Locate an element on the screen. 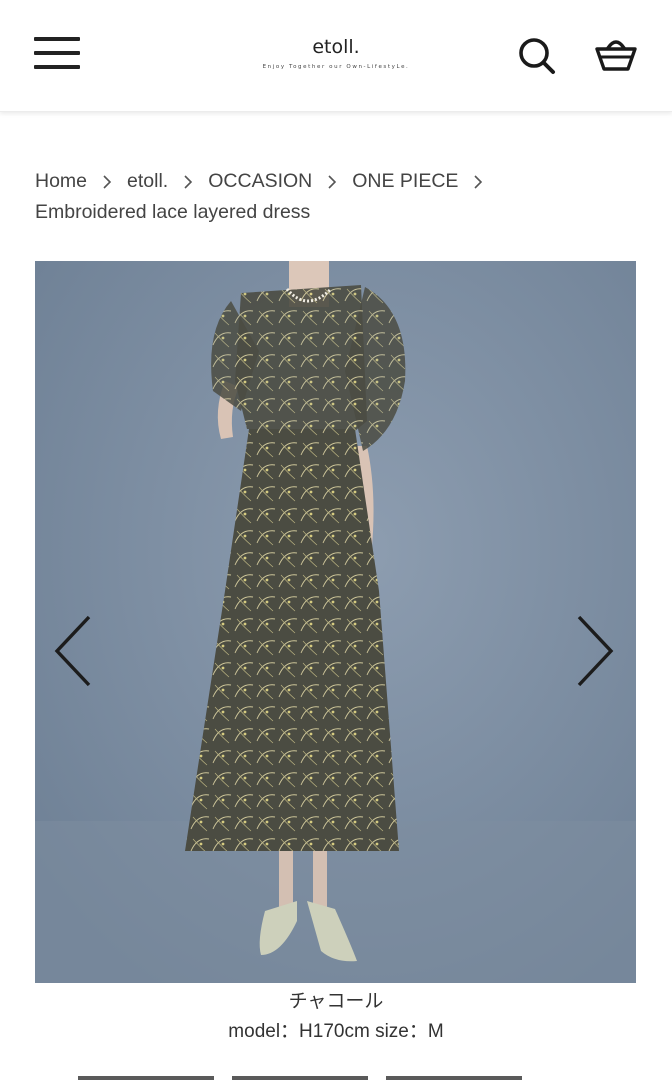 Image resolution: width=672 pixels, height=1080 pixels. site-logo: etoll. Enjoy Together our Own-LifestyLe. is located at coordinates (336, 53).